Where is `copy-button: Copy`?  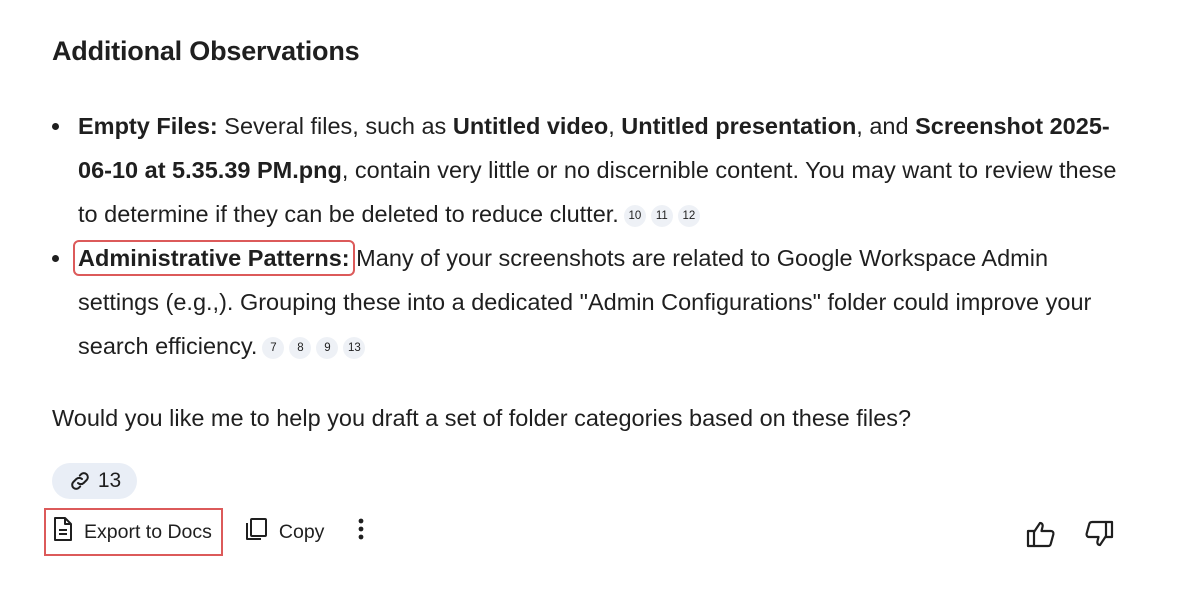 copy-button: Copy is located at coordinates (284, 532).